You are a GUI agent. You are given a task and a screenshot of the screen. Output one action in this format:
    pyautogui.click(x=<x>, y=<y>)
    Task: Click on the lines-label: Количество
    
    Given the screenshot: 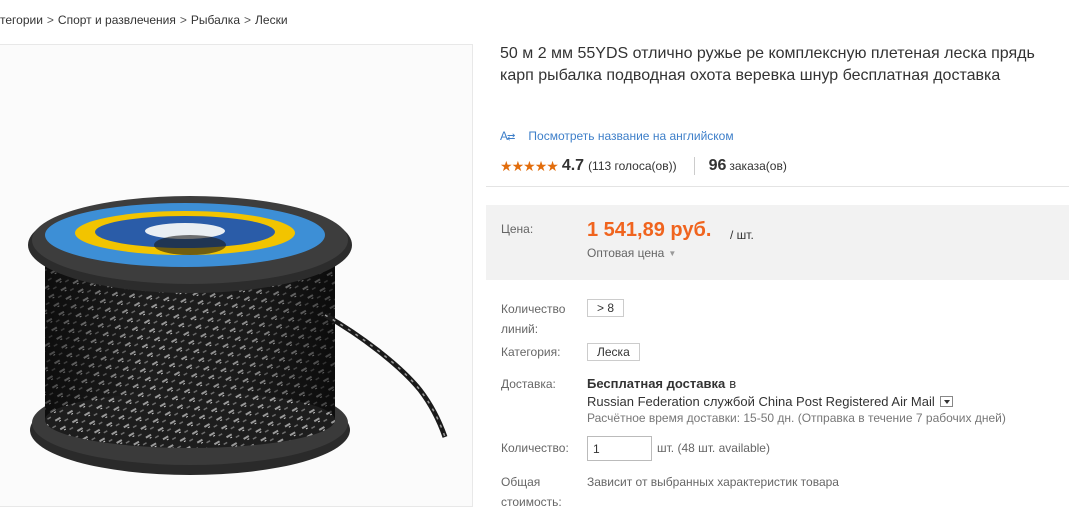 What is the action you would take?
    pyautogui.click(x=533, y=309)
    